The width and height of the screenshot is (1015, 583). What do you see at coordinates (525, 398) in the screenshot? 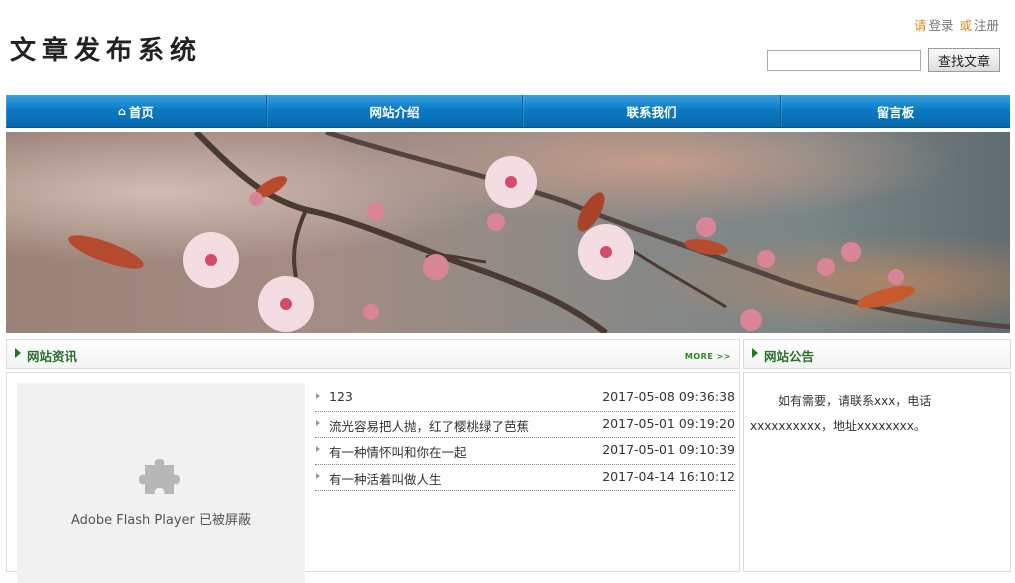
I see `list-item: 123 2017-05-08 09:36:38` at bounding box center [525, 398].